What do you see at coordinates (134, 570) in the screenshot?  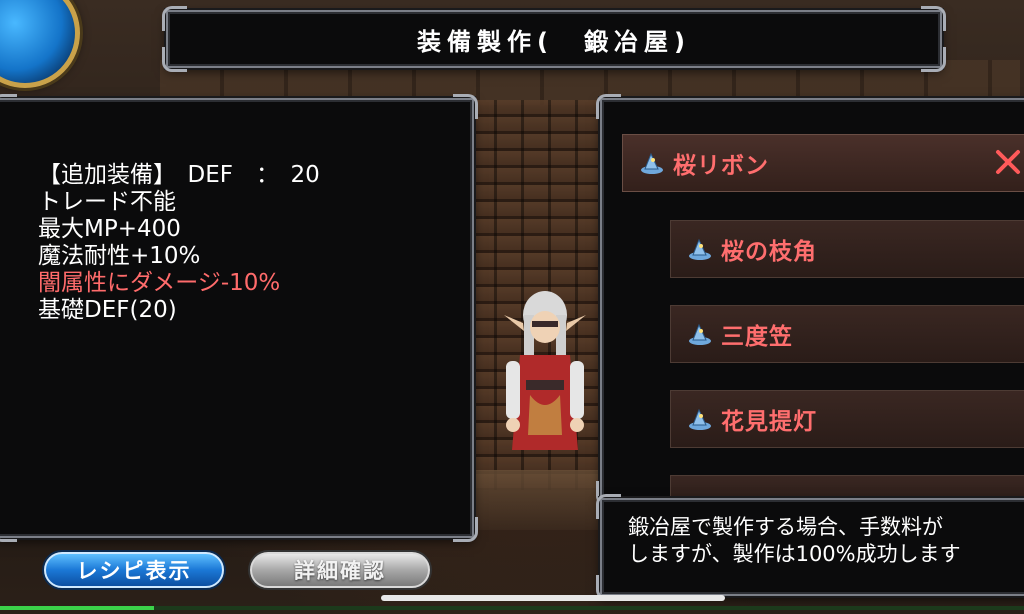 I see `show-recipe-button: レシピ表示` at bounding box center [134, 570].